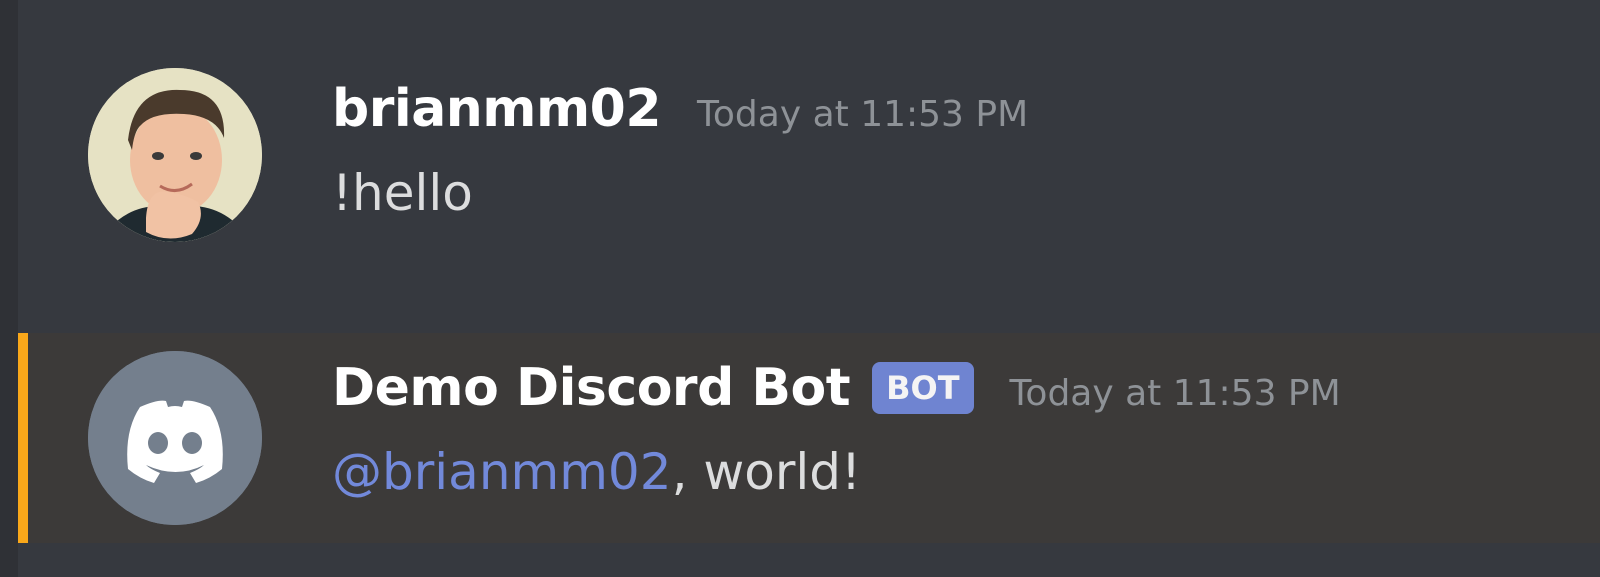 The width and height of the screenshot is (1600, 577). Describe the element at coordinates (502, 472) in the screenshot. I see `user-mention: @brianmm02` at that location.